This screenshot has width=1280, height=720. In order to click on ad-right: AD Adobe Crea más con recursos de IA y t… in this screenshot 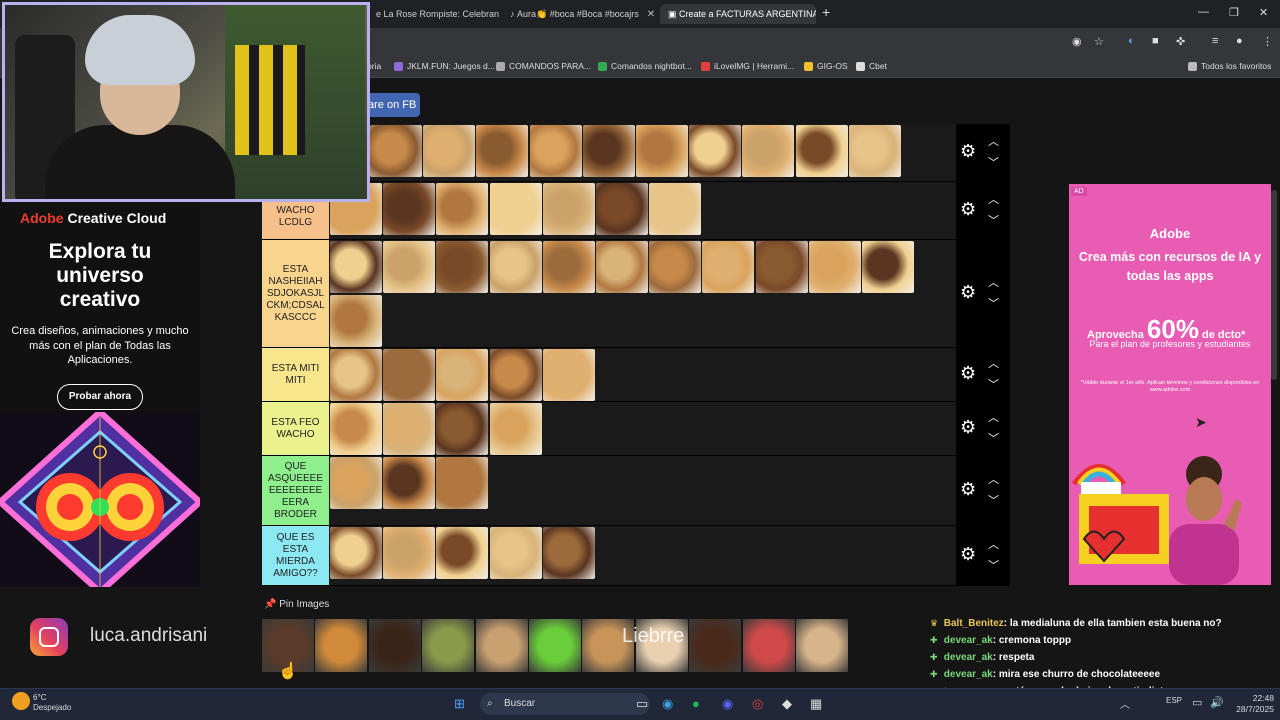, I will do `click(1170, 384)`.